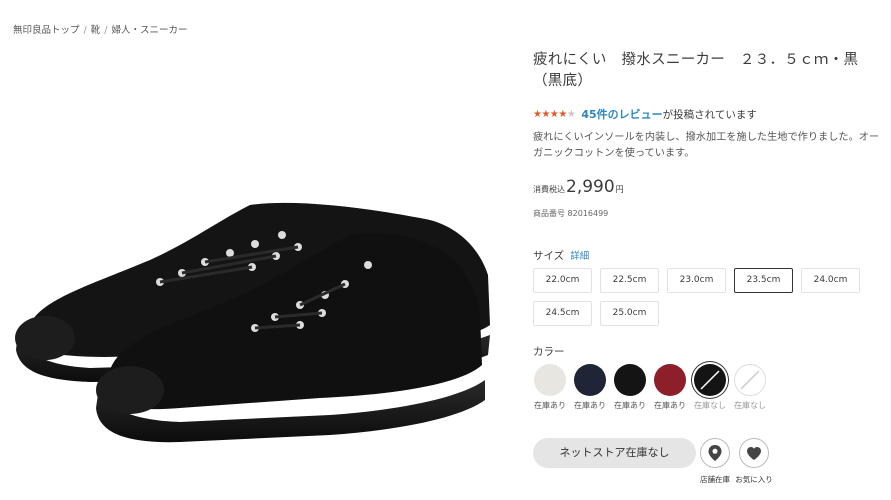 This screenshot has height=500, width=891. What do you see at coordinates (562, 313) in the screenshot?
I see `size-option-24-5: 24.5cm` at bounding box center [562, 313].